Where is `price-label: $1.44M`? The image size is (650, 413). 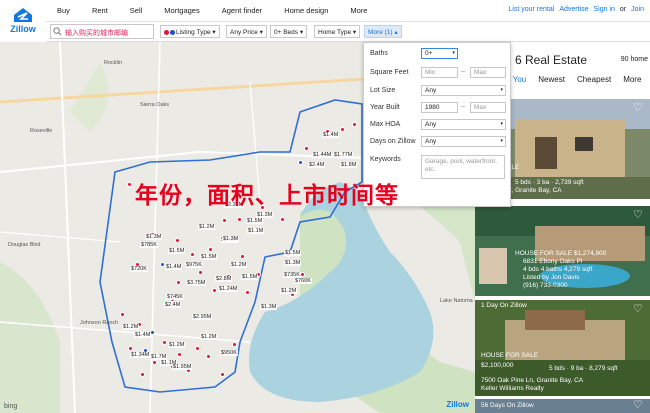
price-label: $1.44M is located at coordinates (322, 155).